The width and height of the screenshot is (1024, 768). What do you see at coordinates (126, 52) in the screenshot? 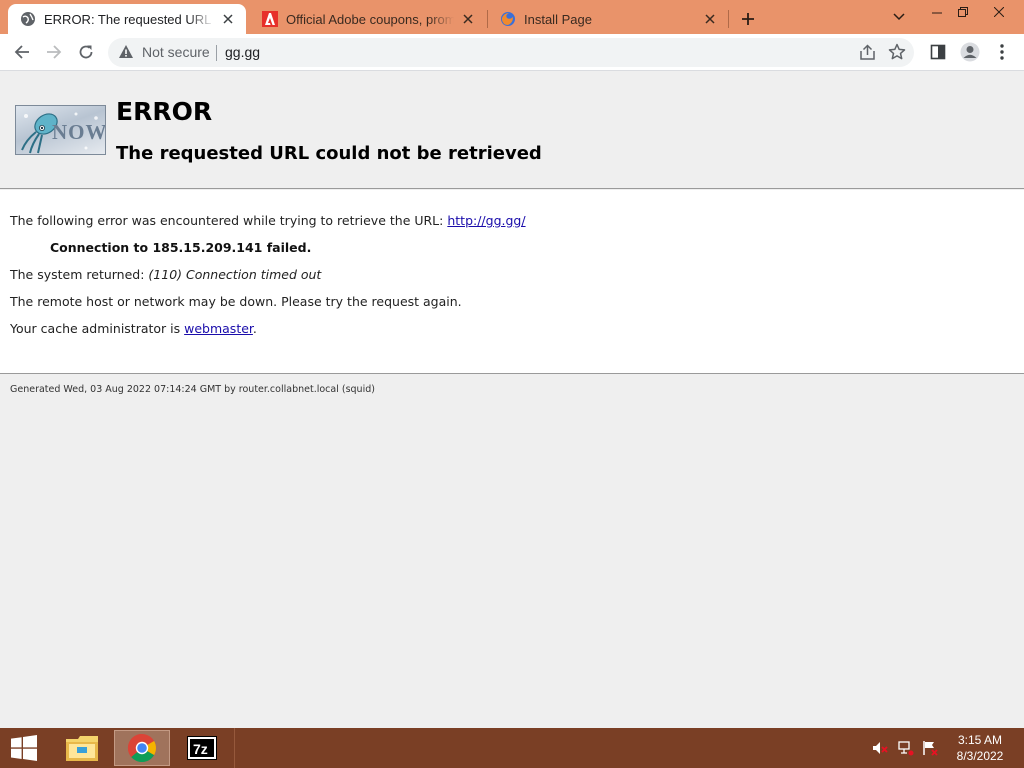
I see `warning-icon` at bounding box center [126, 52].